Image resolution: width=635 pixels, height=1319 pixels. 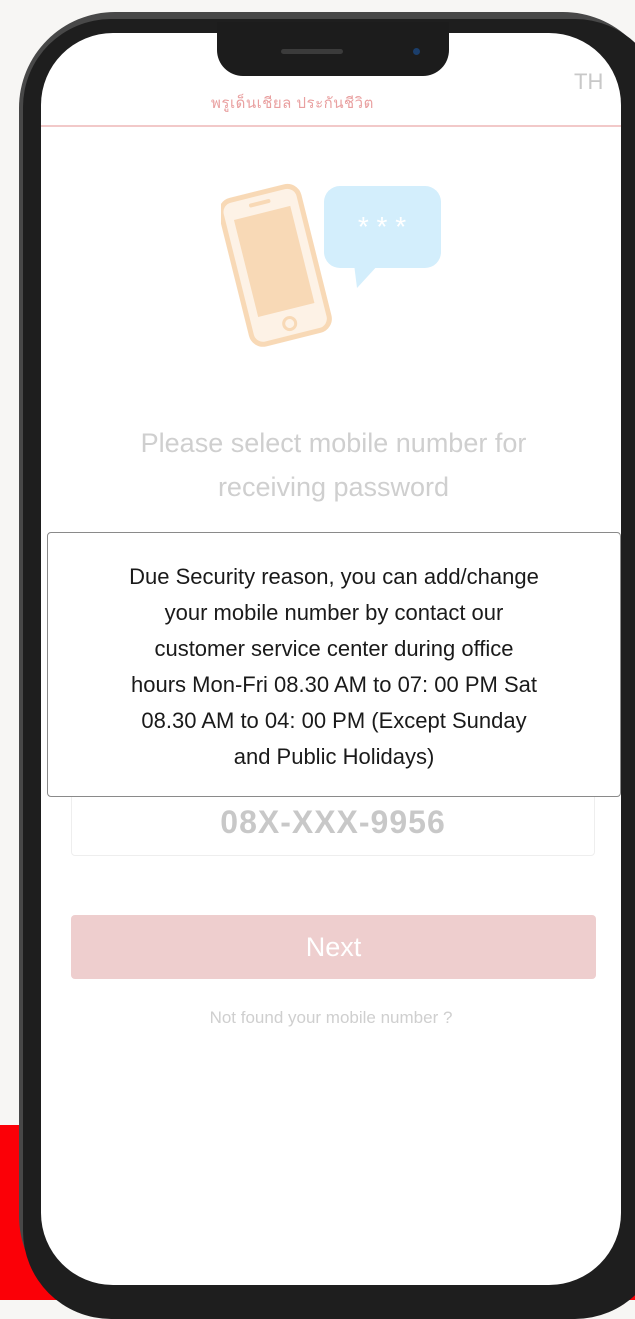 I want to click on tooltip-line: your mobile number by contact our, so click(x=334, y=612).